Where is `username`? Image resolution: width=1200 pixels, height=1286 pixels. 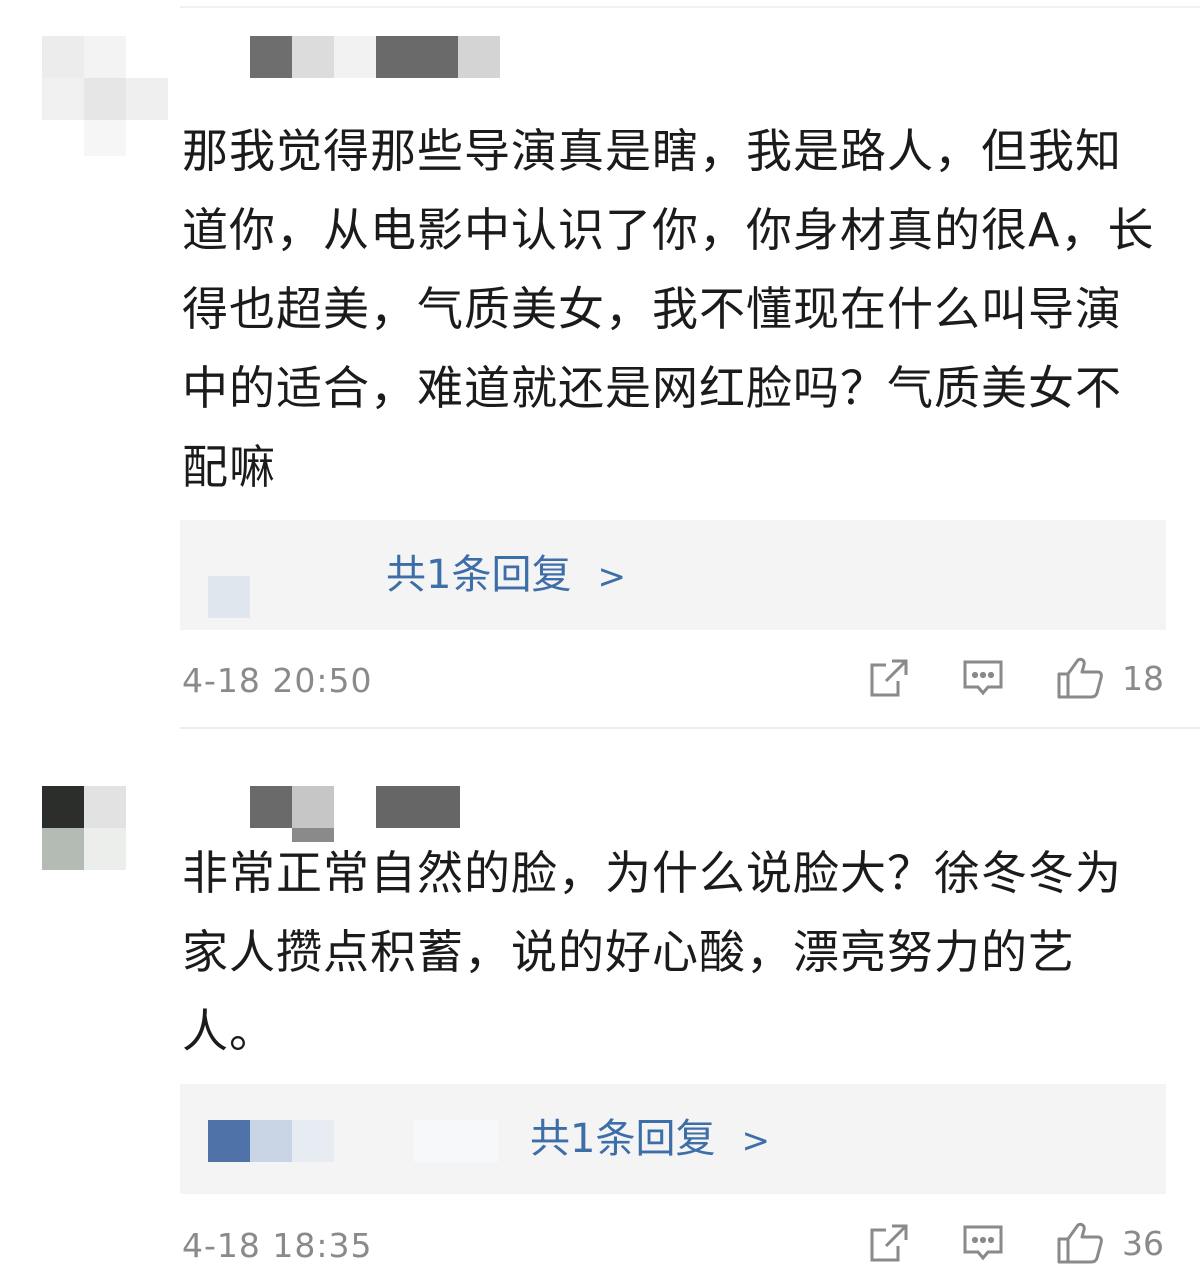
username is located at coordinates (375, 57).